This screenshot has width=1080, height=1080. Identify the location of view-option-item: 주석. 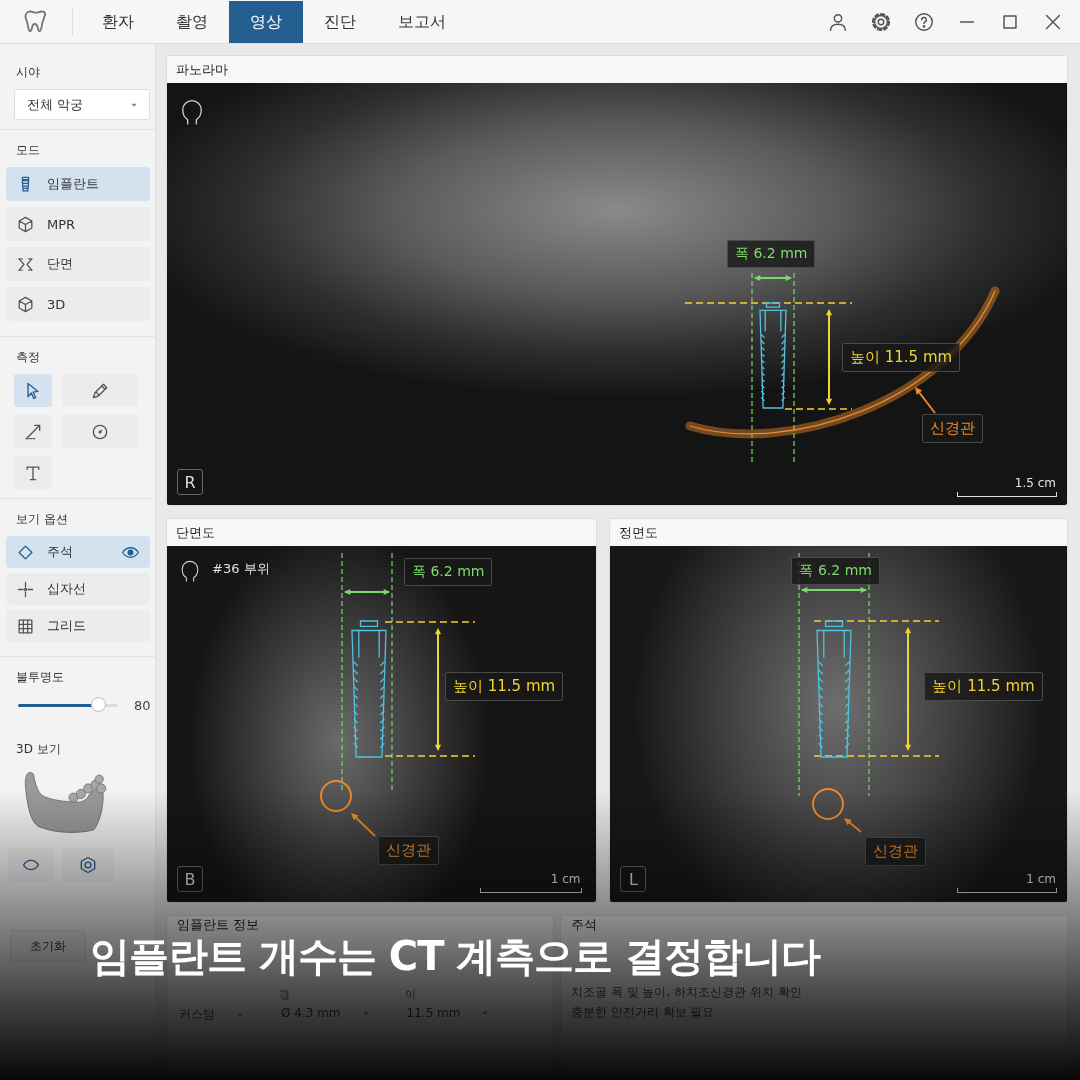
(78, 552).